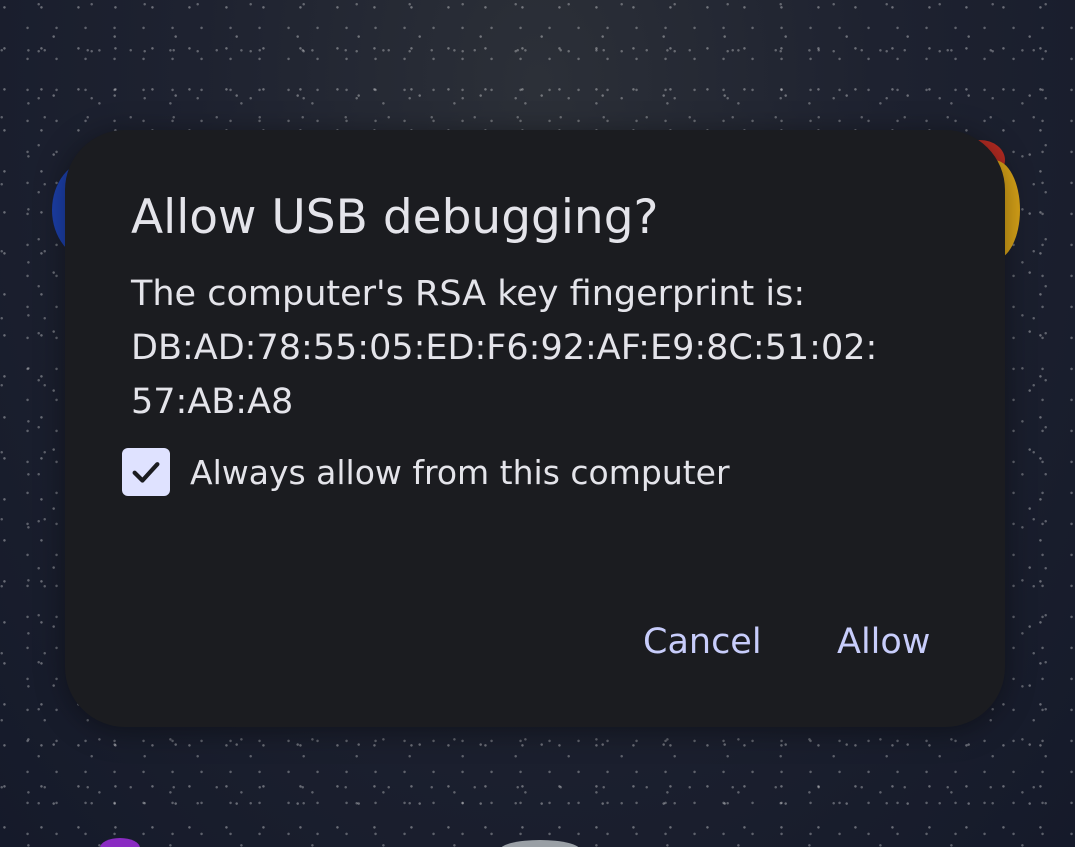  What do you see at coordinates (460, 472) in the screenshot?
I see `always-allow-label: Always allow from this computer` at bounding box center [460, 472].